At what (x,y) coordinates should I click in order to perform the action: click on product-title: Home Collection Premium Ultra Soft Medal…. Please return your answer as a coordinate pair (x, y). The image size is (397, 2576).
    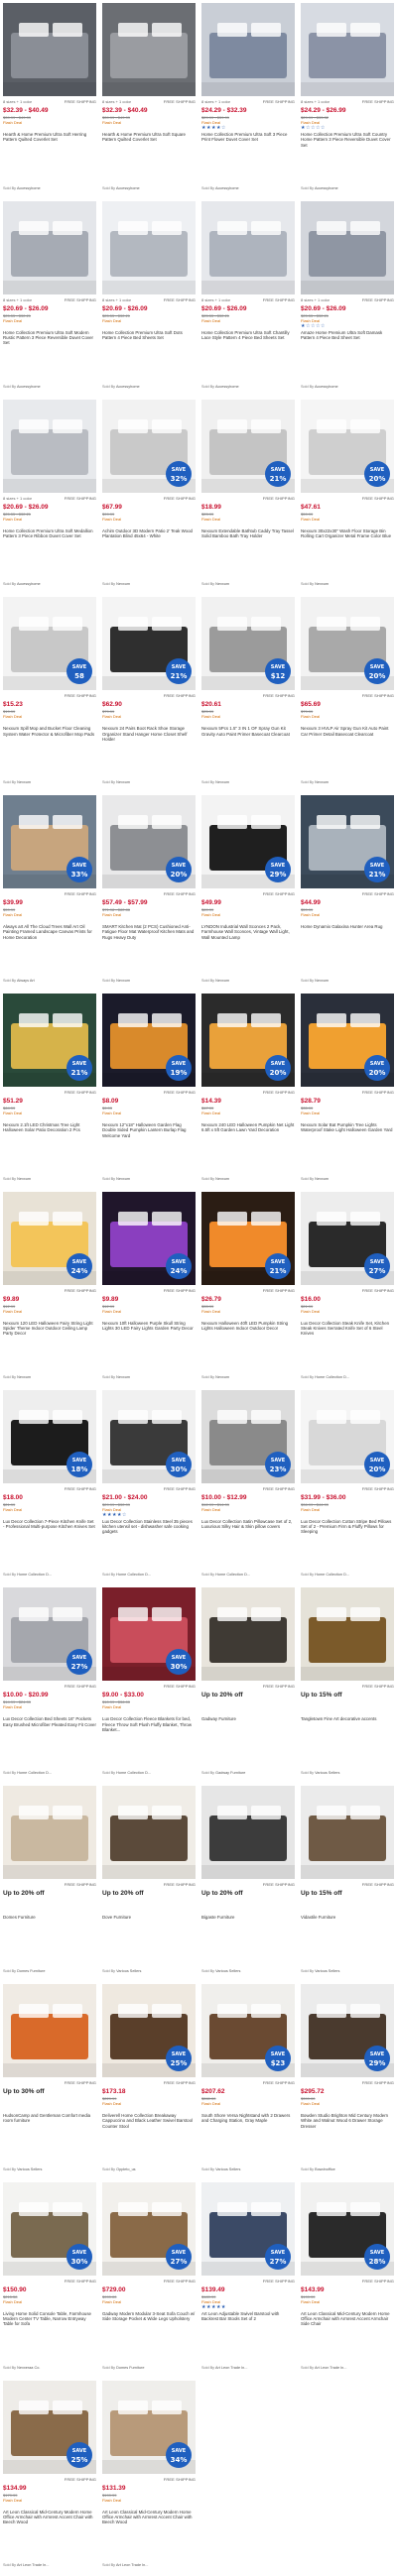
    Looking at the image, I should click on (49, 533).